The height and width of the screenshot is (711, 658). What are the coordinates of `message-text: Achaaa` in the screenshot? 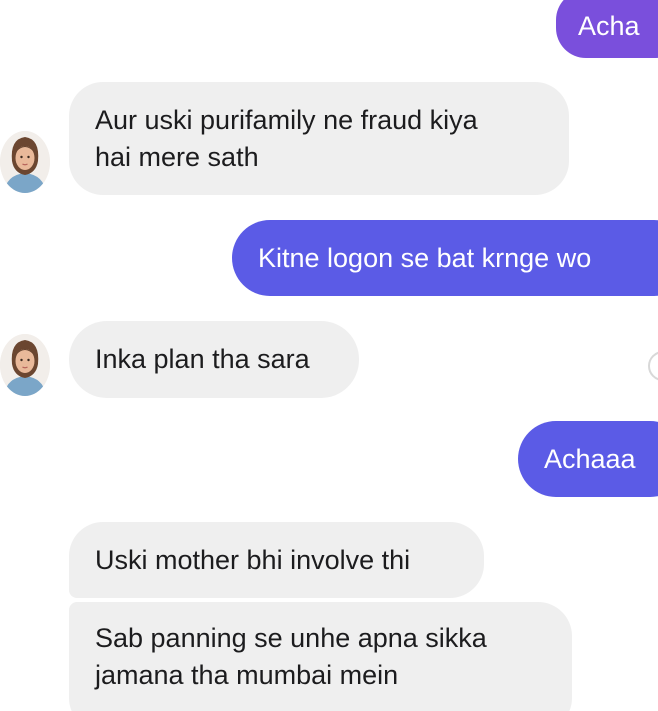 It's located at (590, 459).